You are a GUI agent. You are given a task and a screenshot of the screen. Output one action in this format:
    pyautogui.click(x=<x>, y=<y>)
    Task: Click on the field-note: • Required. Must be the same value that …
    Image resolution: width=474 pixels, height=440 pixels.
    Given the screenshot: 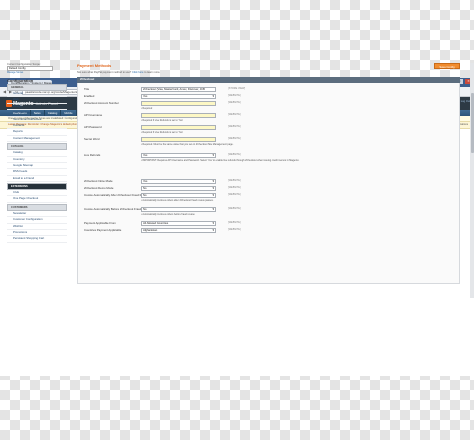 What is the action you would take?
    pyautogui.click(x=187, y=144)
    